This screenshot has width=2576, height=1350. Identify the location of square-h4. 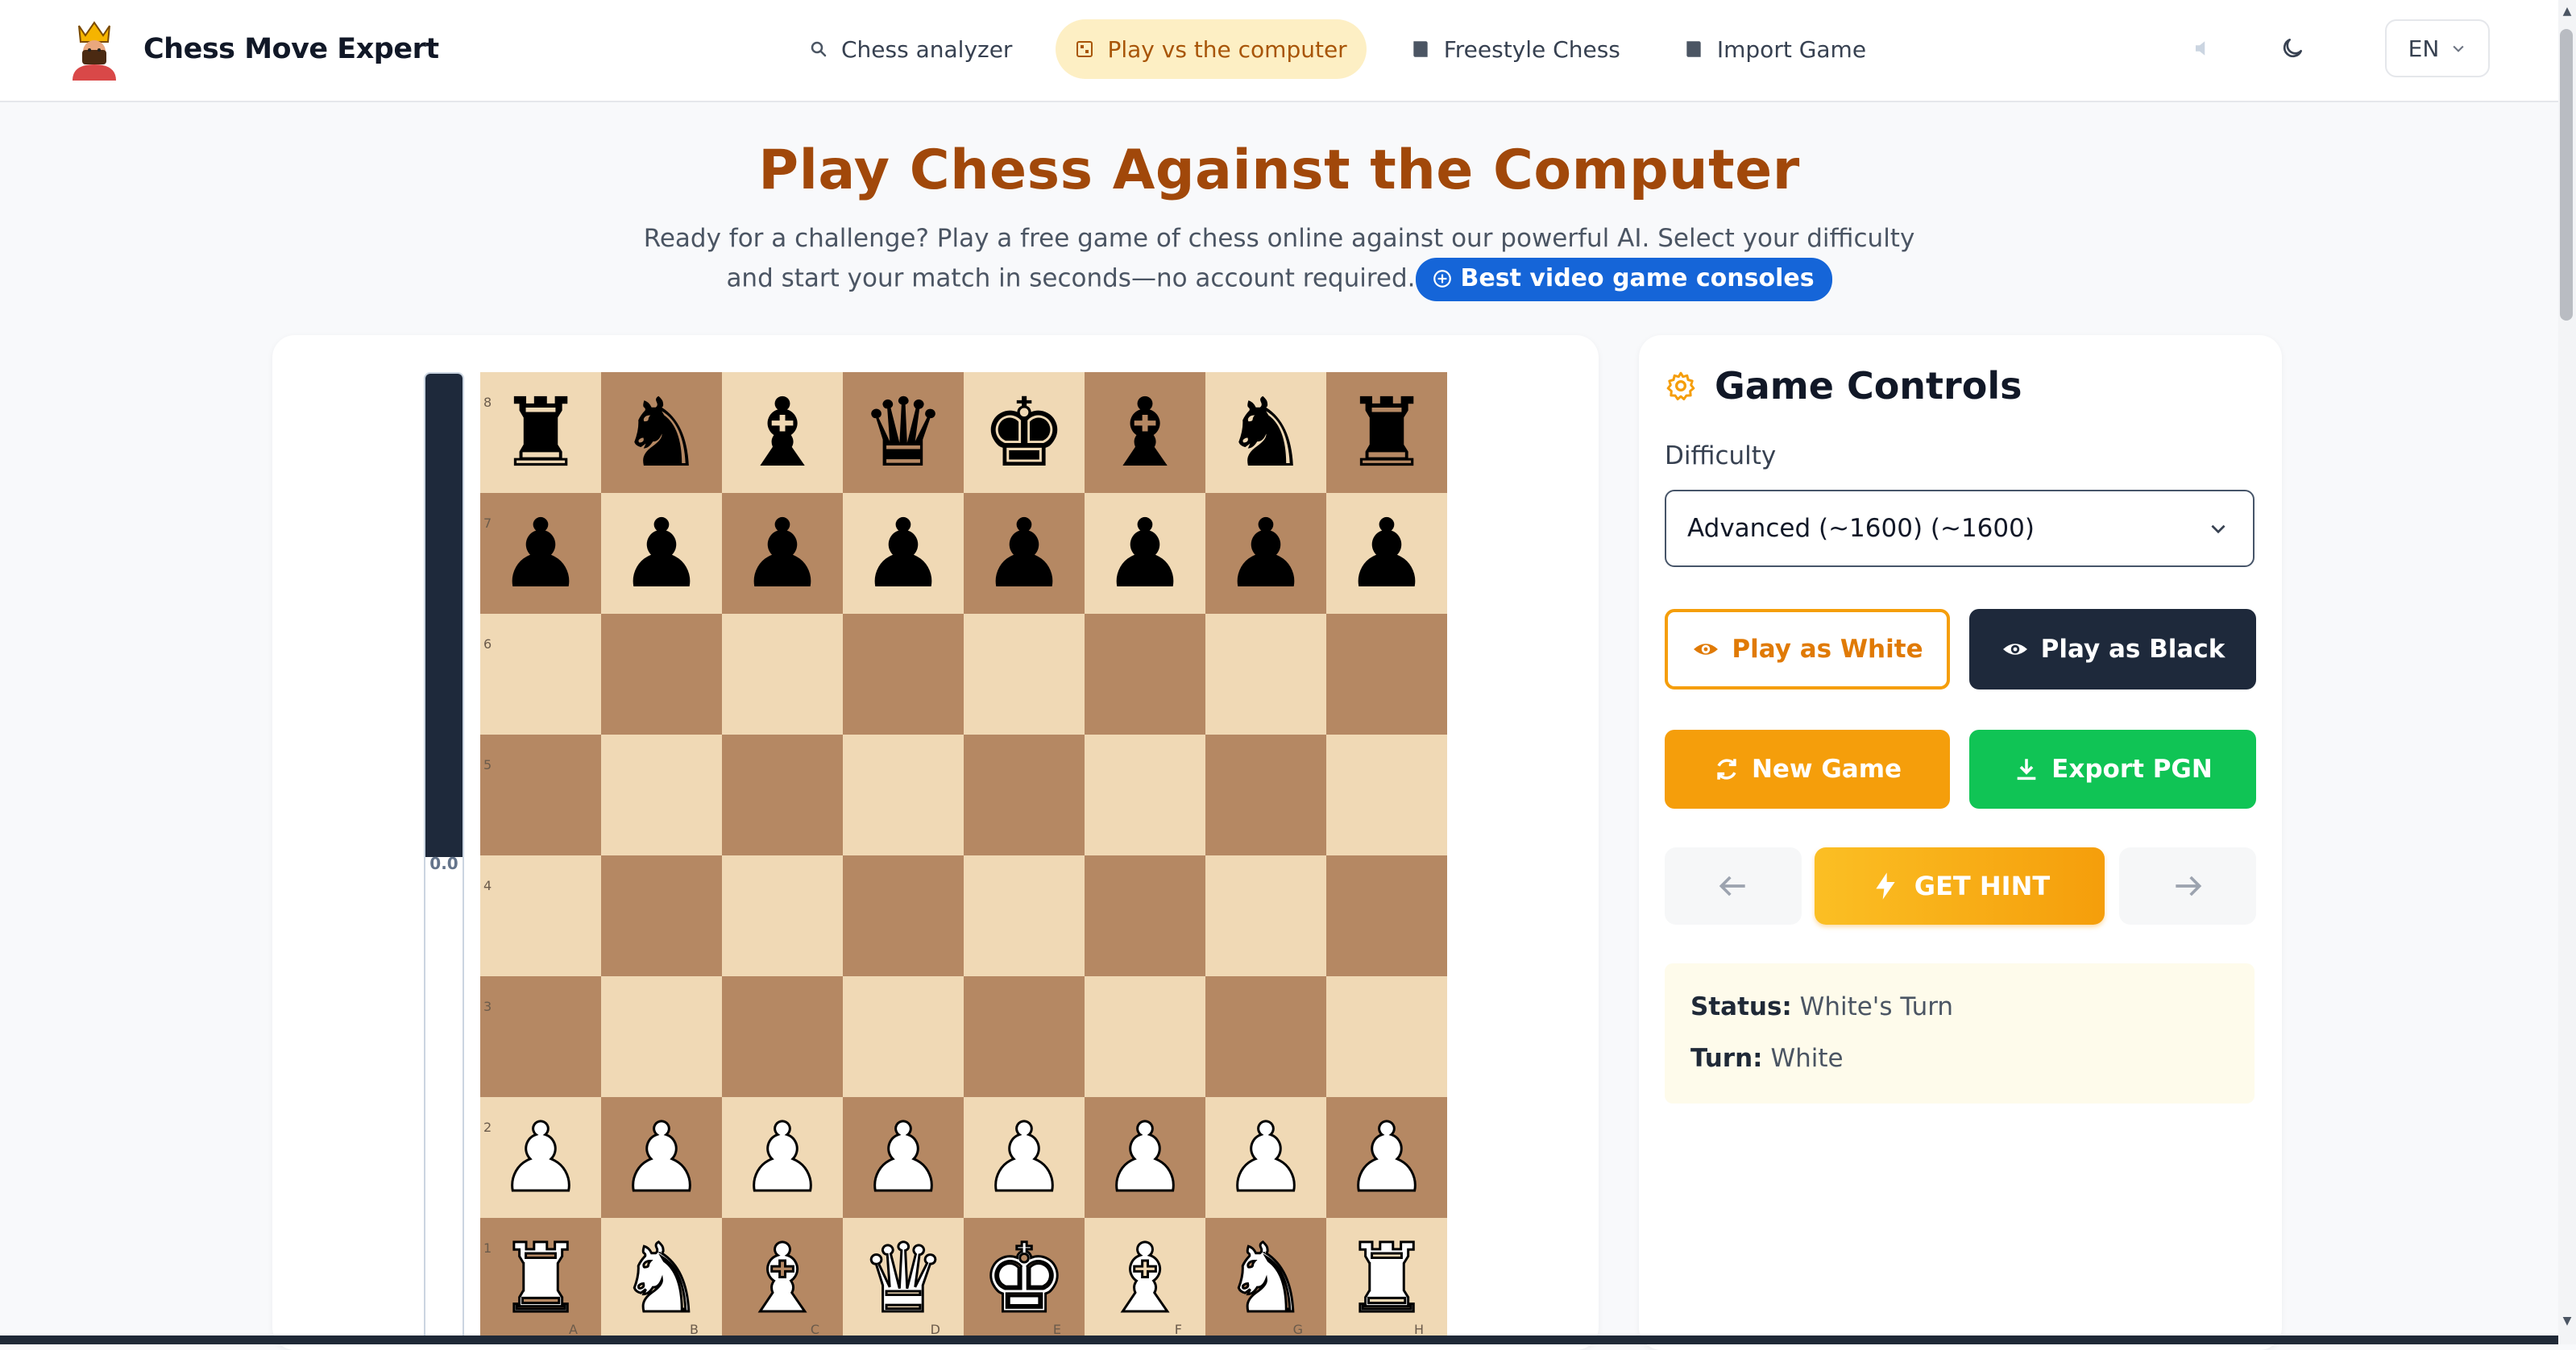
(1386, 915).